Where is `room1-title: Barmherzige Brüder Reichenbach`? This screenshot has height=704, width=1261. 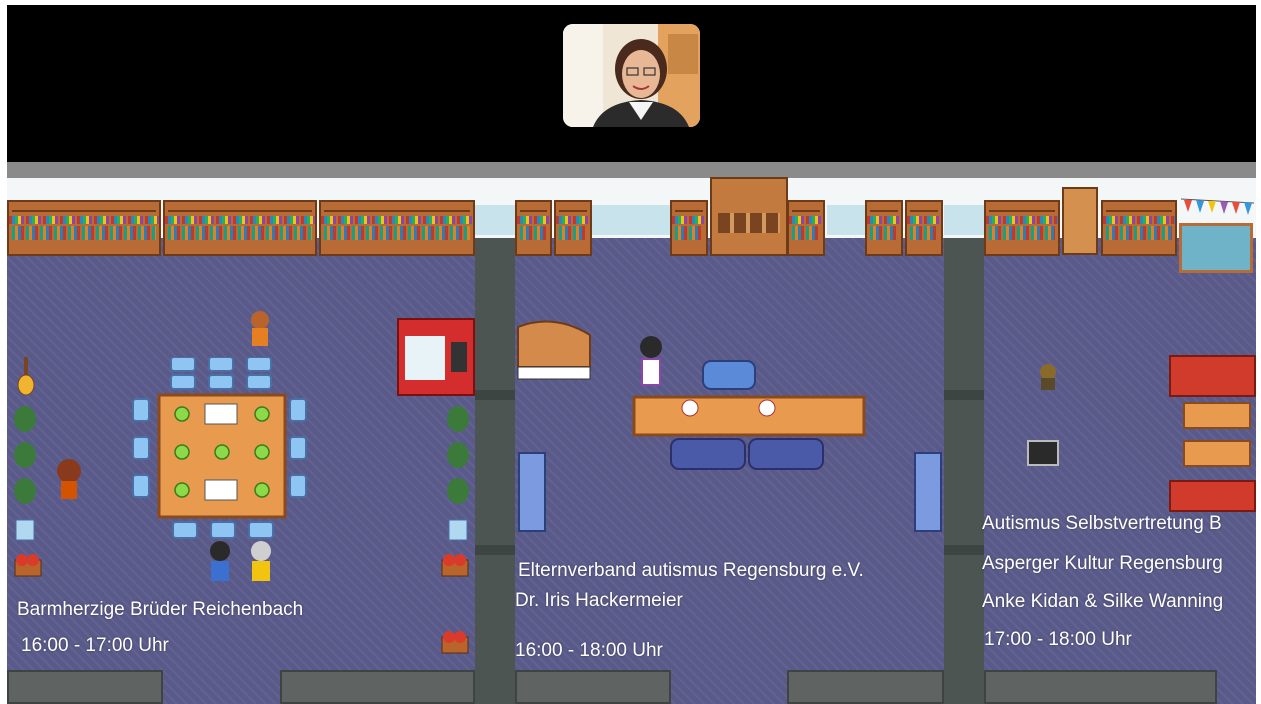
room1-title: Barmherzige Brüder Reichenbach is located at coordinates (160, 609).